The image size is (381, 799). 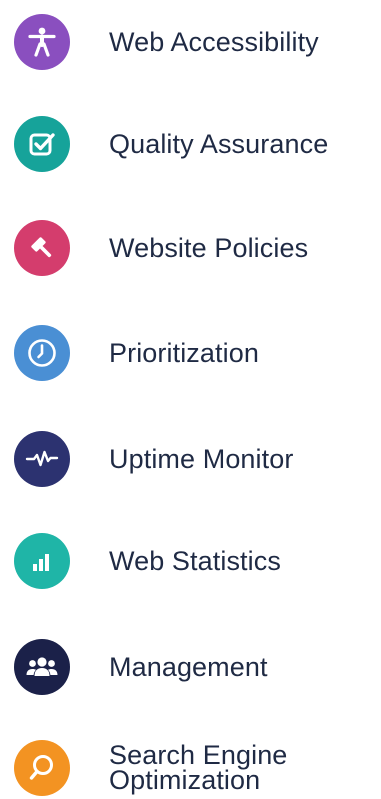 I want to click on gavel-icon, so click(x=42, y=248).